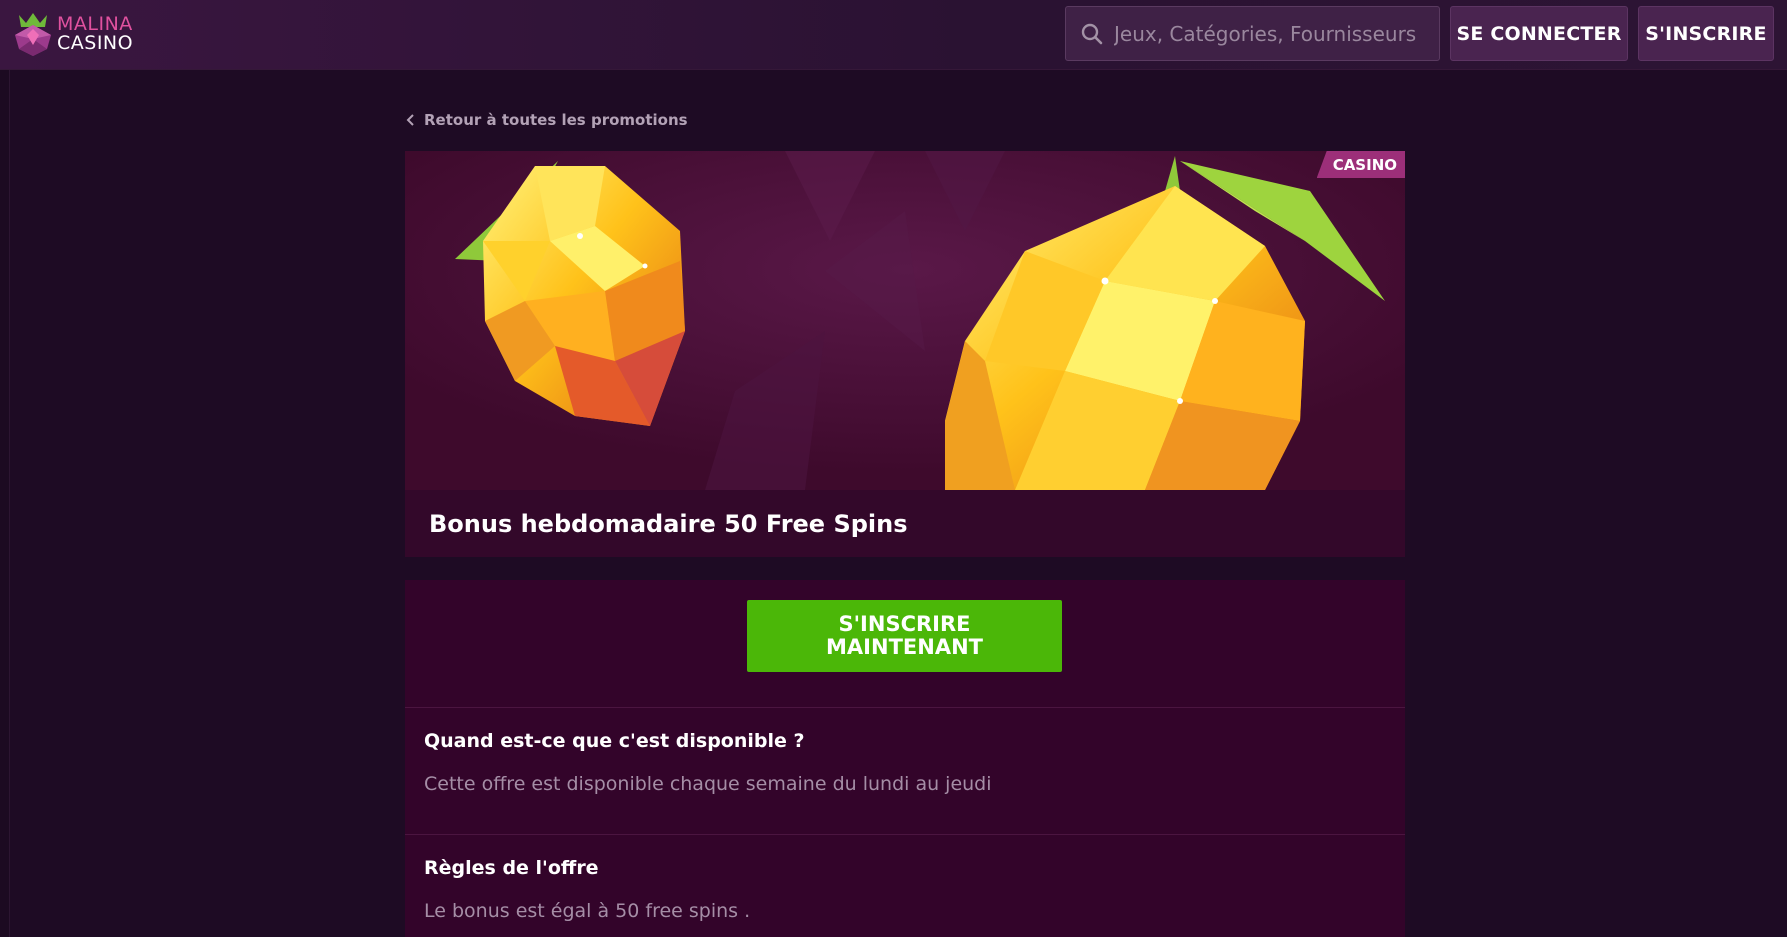 This screenshot has height=937, width=1787. What do you see at coordinates (1706, 33) in the screenshot?
I see `register-button: S'INSCRIRE` at bounding box center [1706, 33].